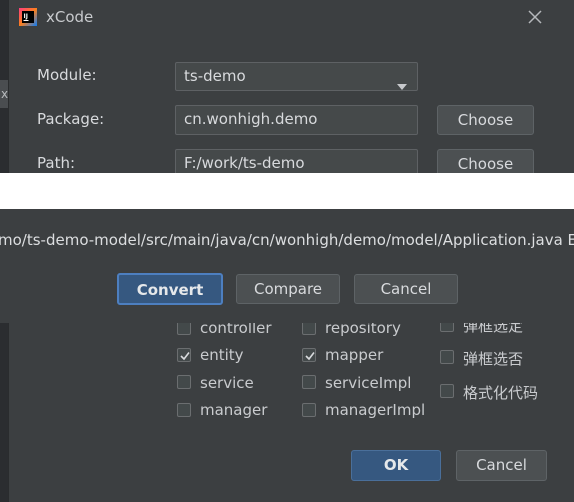 The height and width of the screenshot is (502, 574). I want to click on package-field: cn.wonhigh.demo, so click(296, 120).